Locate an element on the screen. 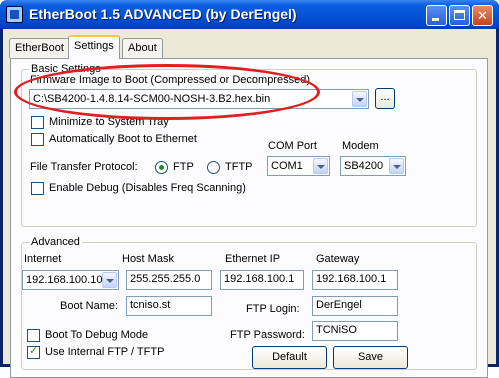  internet-value: 192.168.100.10 is located at coordinates (64, 280).